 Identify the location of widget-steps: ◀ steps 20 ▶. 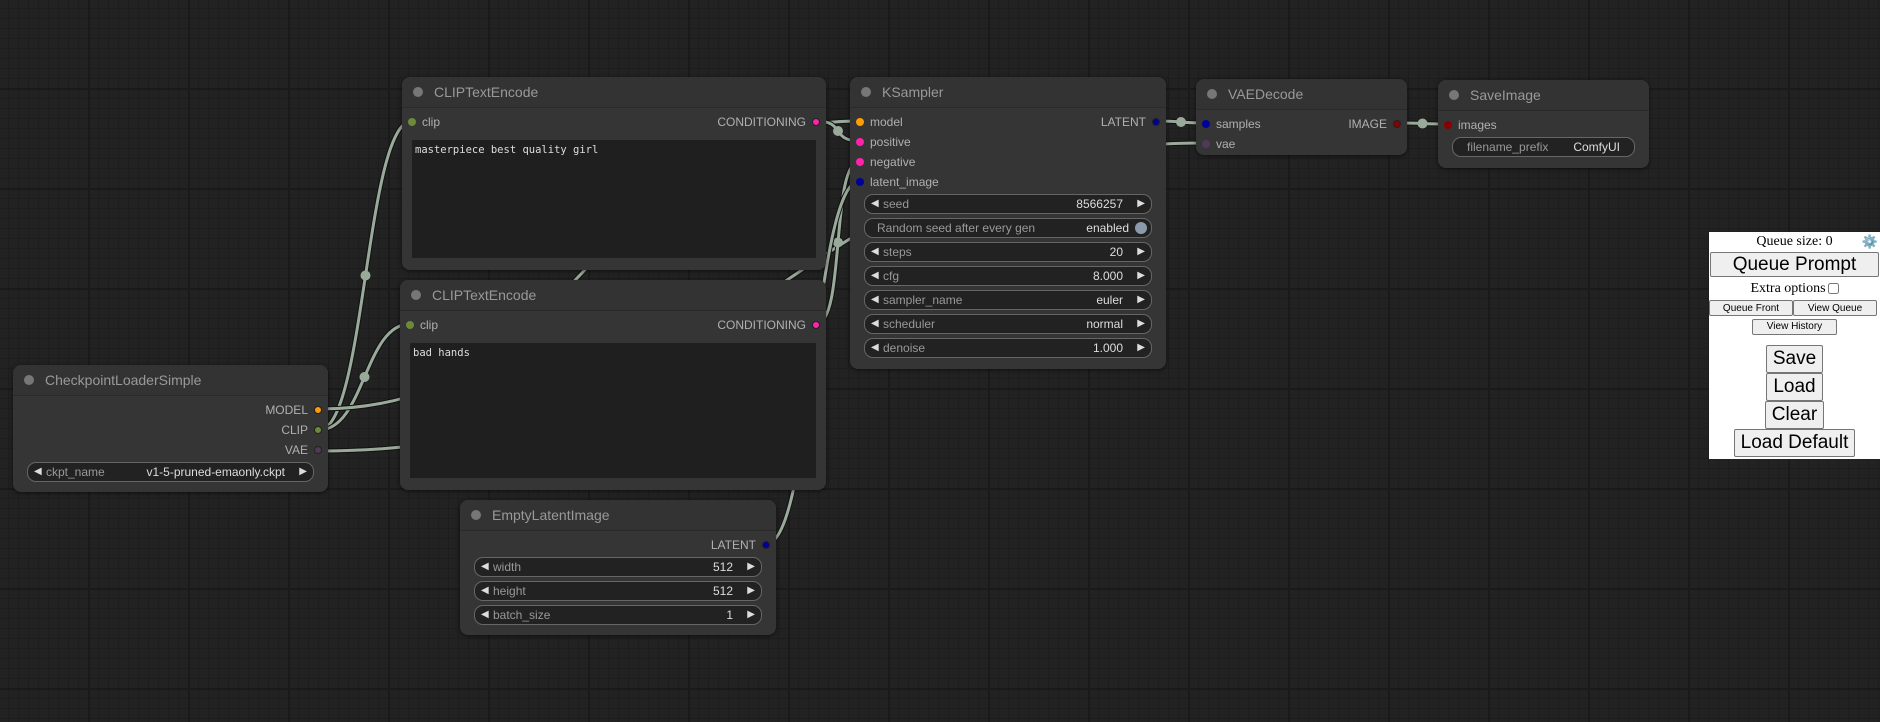
(1008, 252).